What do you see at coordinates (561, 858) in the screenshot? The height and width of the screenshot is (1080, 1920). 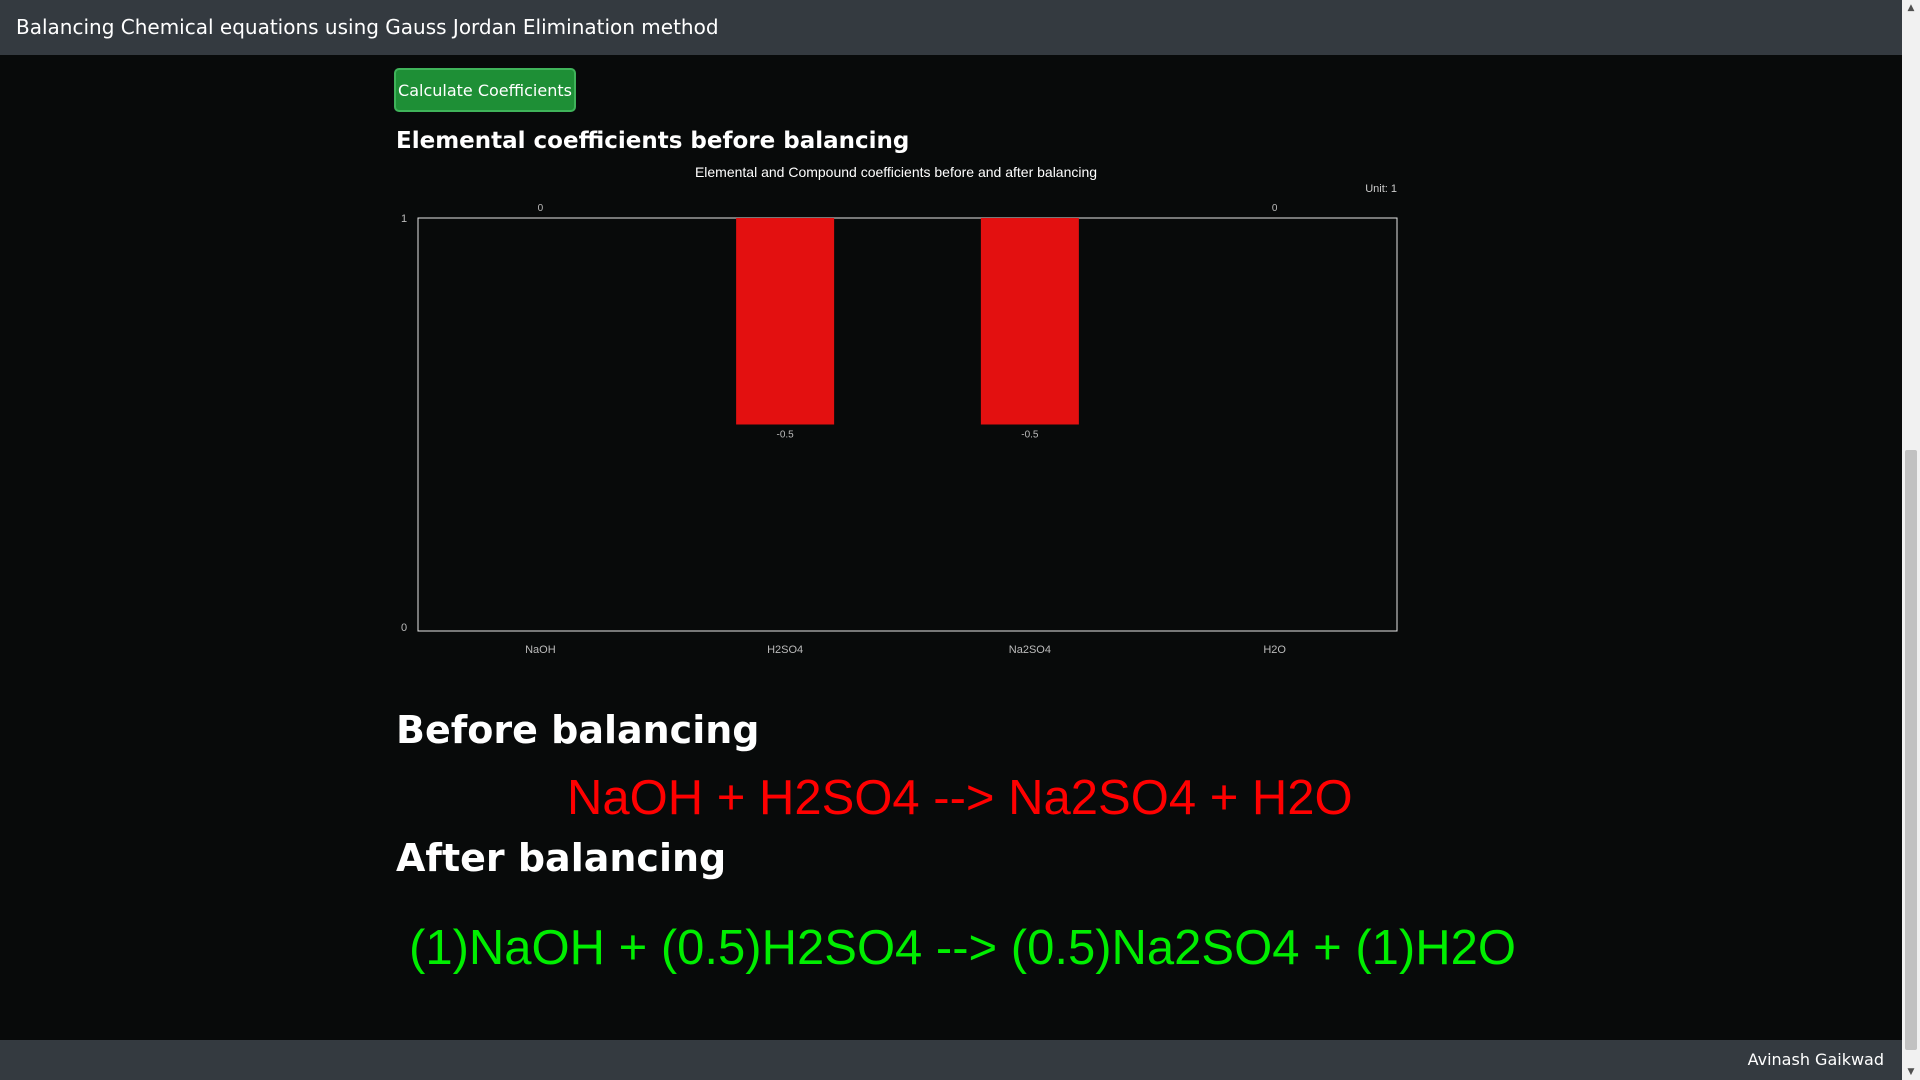 I see `after-balancing-heading: After balancing` at bounding box center [561, 858].